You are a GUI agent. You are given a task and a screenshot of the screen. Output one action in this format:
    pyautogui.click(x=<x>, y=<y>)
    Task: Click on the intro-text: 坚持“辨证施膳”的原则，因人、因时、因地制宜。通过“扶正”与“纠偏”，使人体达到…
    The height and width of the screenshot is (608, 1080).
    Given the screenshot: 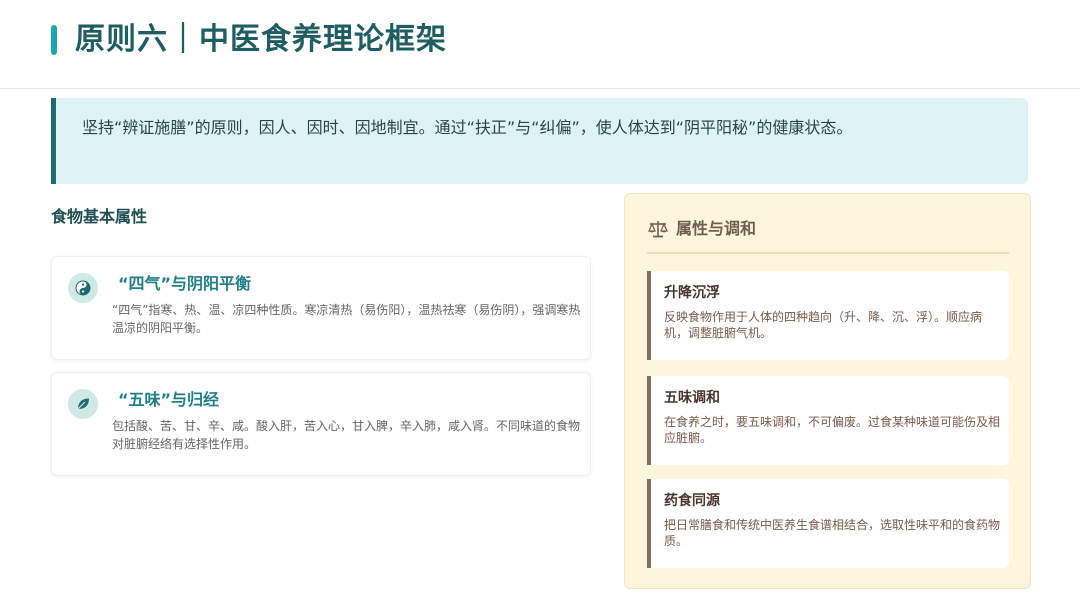 What is the action you would take?
    pyautogui.click(x=467, y=127)
    